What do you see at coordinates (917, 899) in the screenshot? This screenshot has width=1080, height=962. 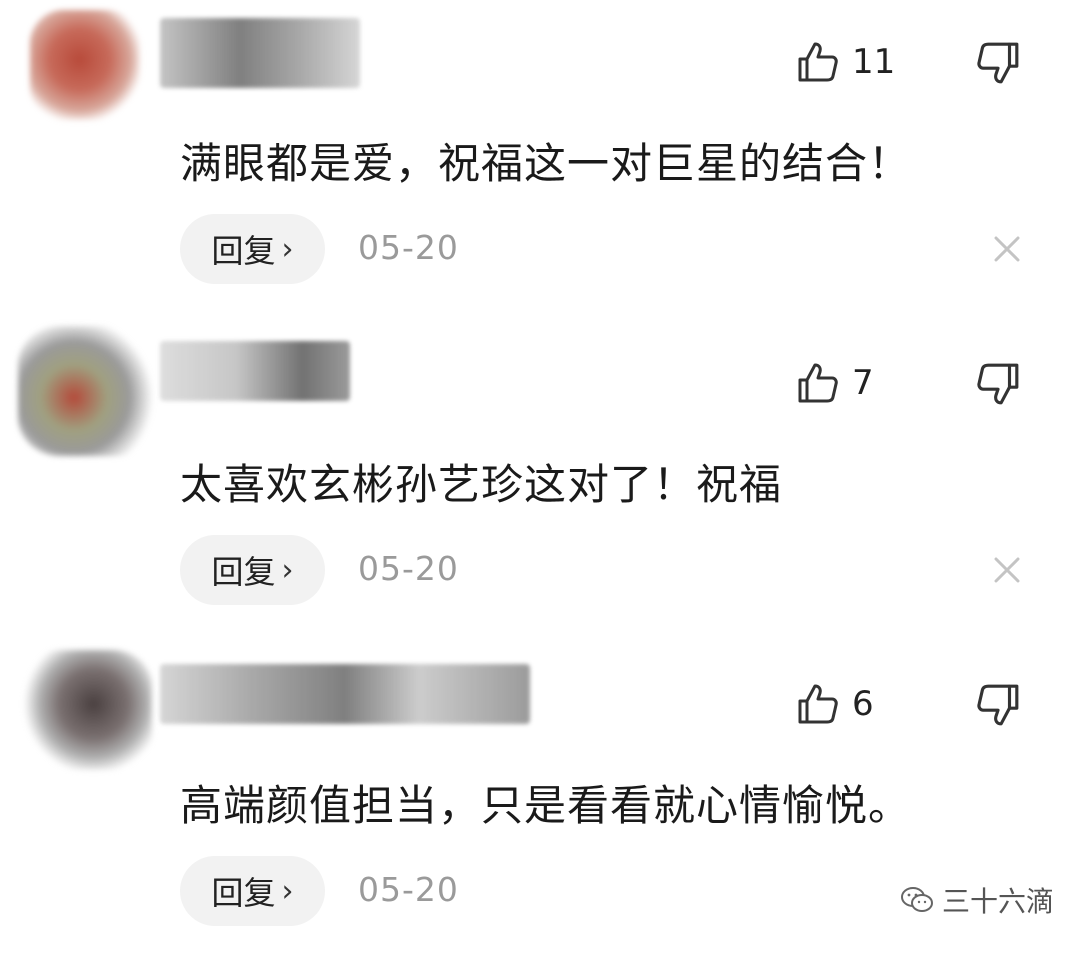 I see `wechat-icon` at bounding box center [917, 899].